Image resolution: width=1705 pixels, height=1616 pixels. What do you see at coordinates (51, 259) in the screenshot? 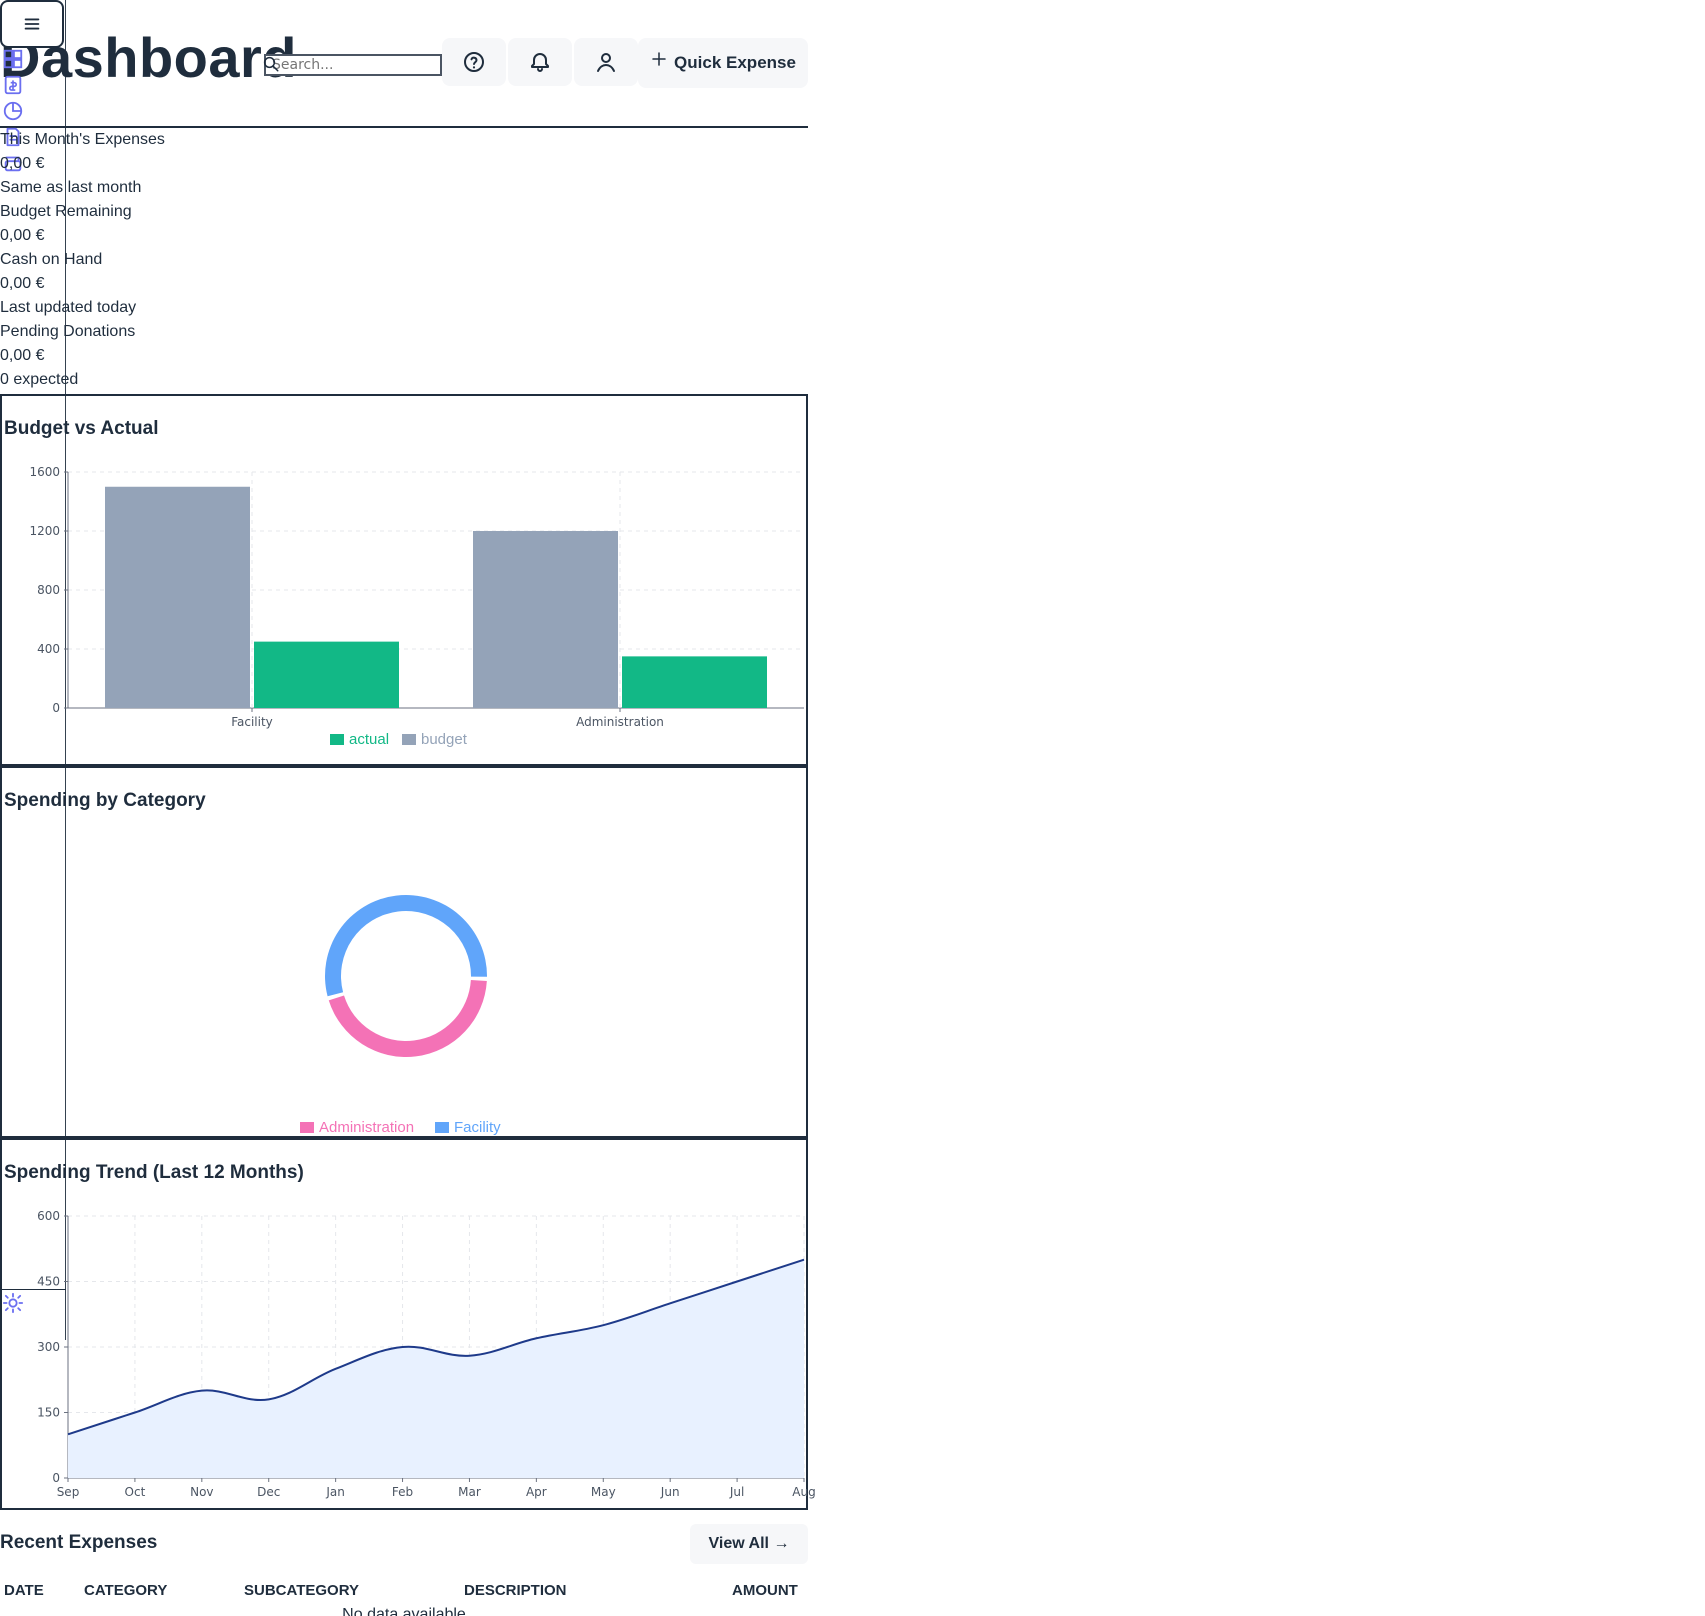
I see `kpi-cash-on-hand-label: Cash on Hand` at bounding box center [51, 259].